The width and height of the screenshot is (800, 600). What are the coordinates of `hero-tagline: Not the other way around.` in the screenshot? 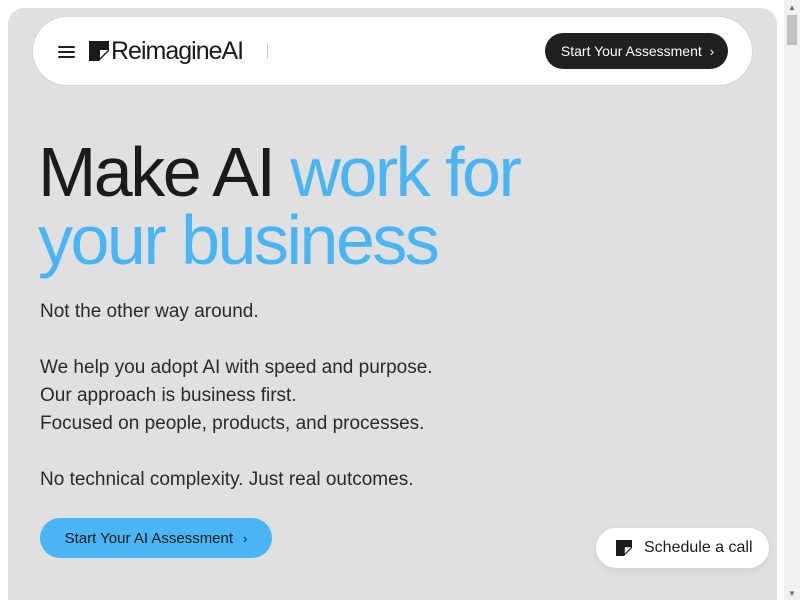 It's located at (149, 311).